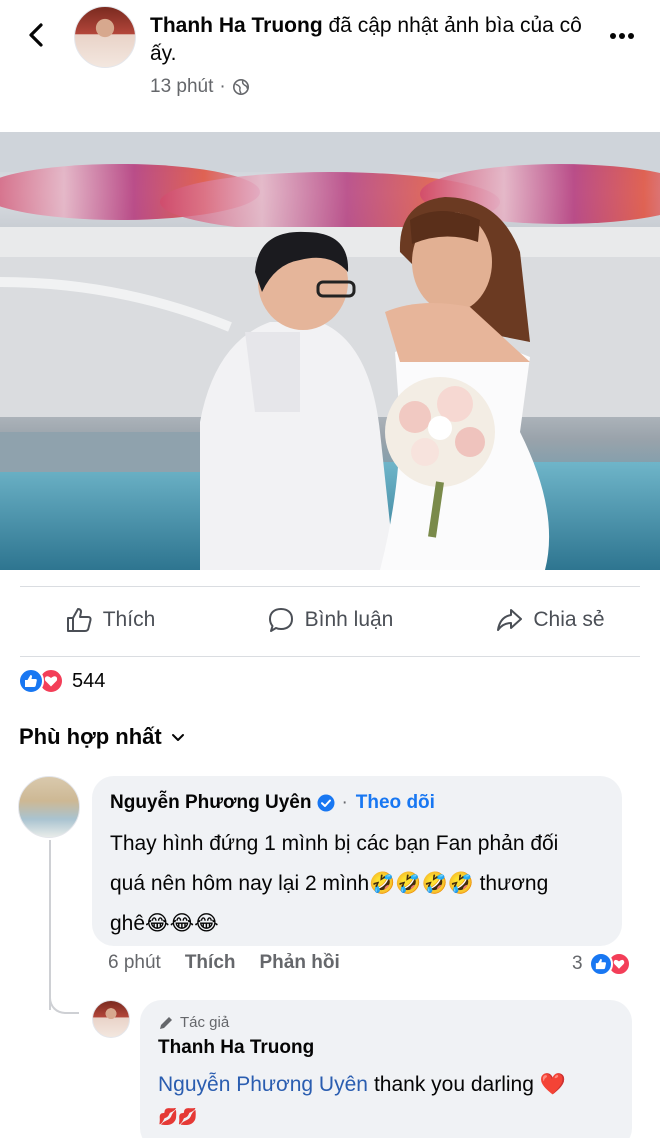 This screenshot has height=1138, width=660. I want to click on mention-link: Nguyễn Phương Uyên, so click(263, 1085).